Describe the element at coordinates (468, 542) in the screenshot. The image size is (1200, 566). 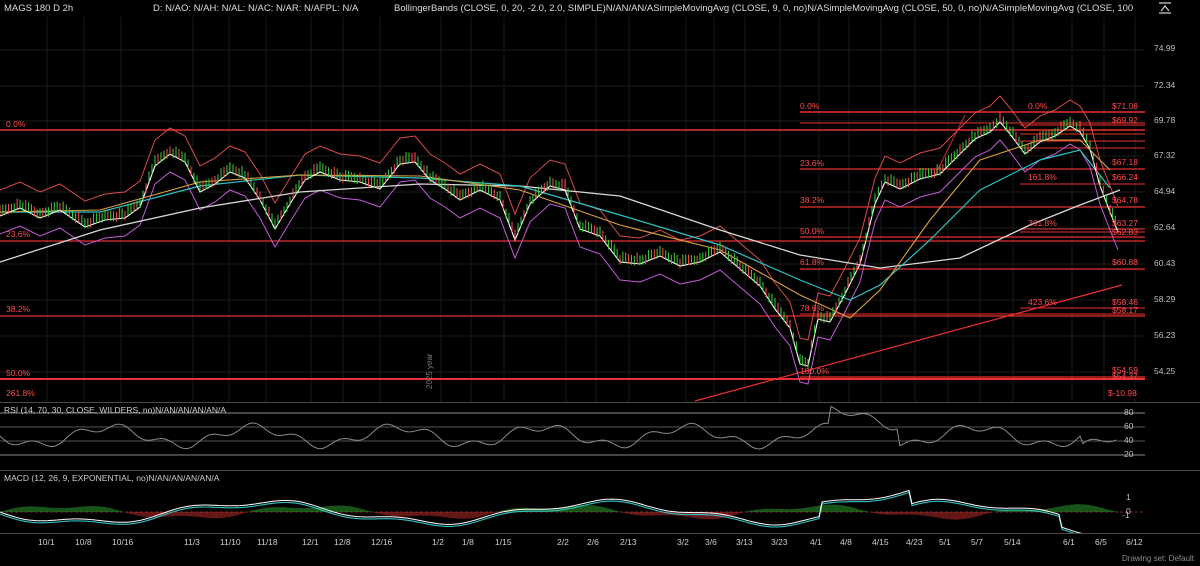
I see `date-axis-label: 1/8` at that location.